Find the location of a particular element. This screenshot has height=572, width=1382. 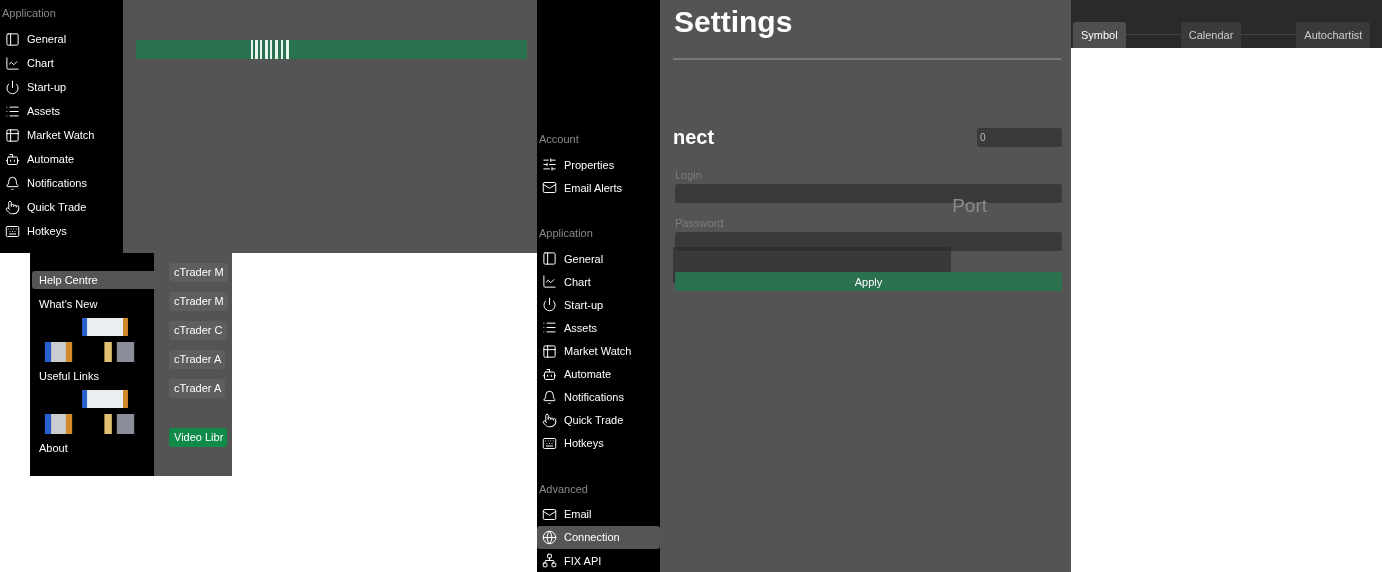

globe-icon is located at coordinates (549, 537).